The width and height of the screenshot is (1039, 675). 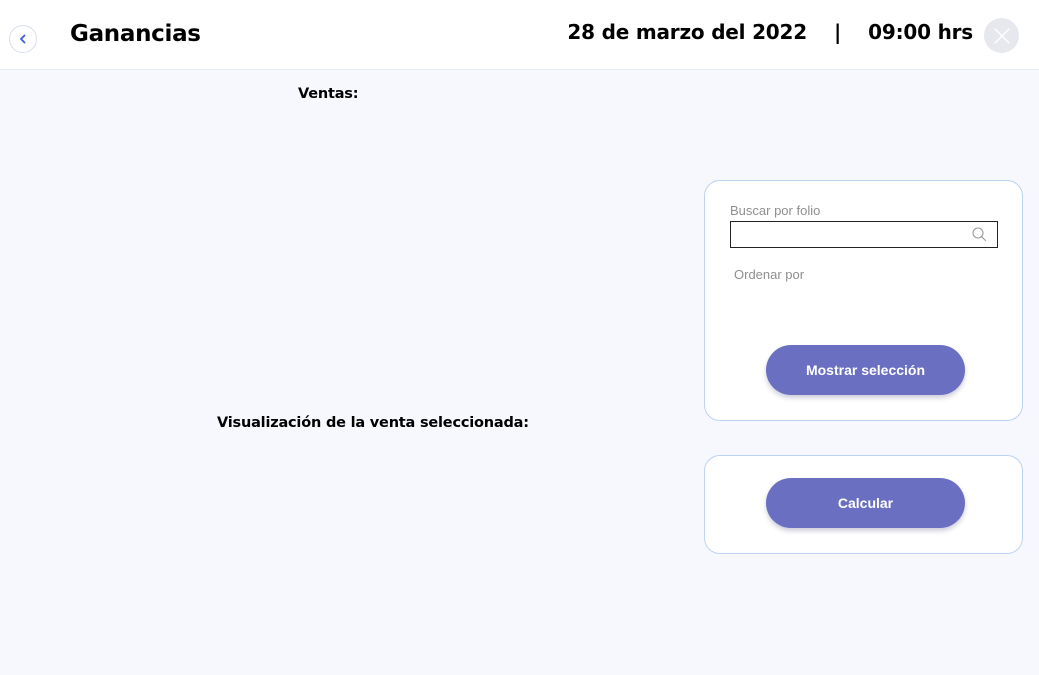 I want to click on page-title: Ganancias, so click(x=135, y=34).